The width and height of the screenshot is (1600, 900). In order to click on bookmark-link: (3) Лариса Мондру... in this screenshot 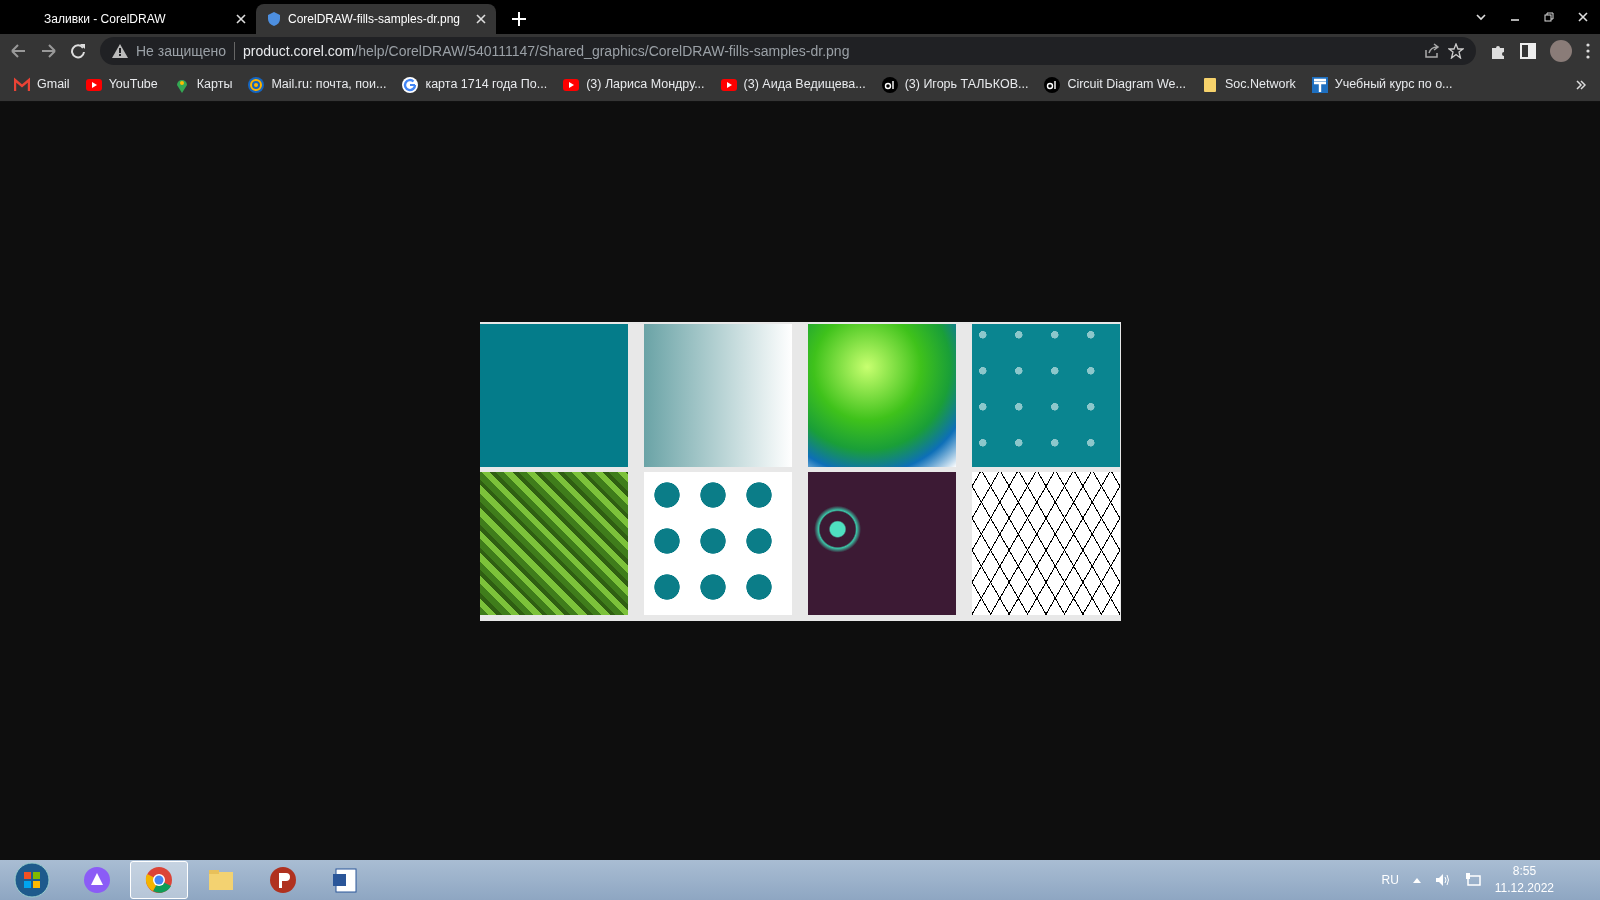, I will do `click(634, 84)`.